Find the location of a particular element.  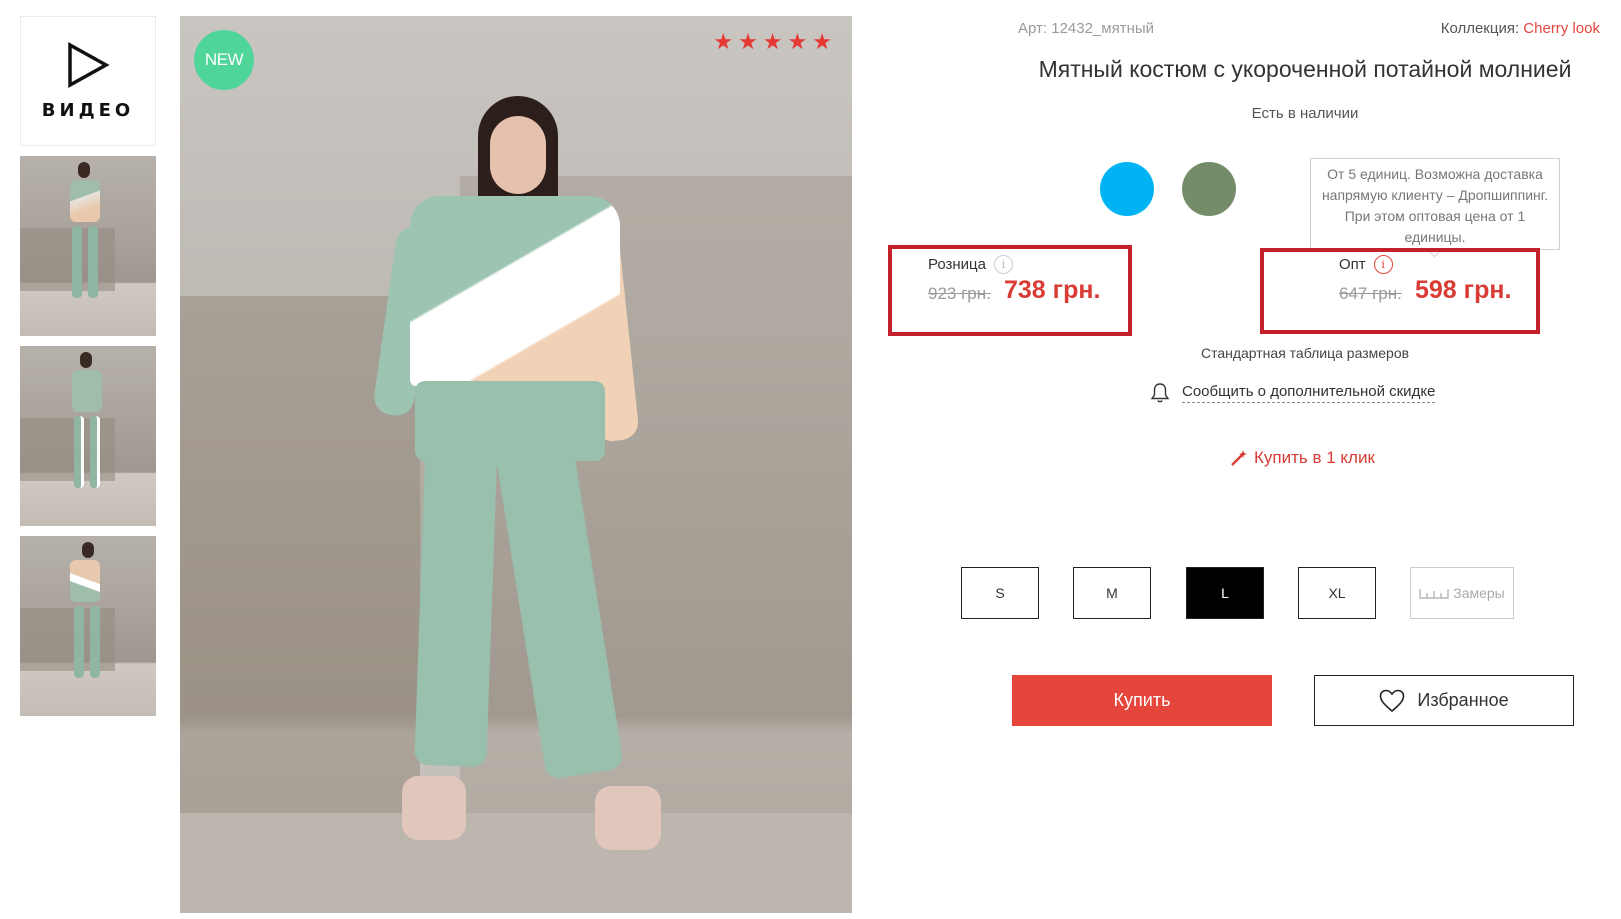

quick-buy-text: Купить в 1 клик is located at coordinates (1314, 457).